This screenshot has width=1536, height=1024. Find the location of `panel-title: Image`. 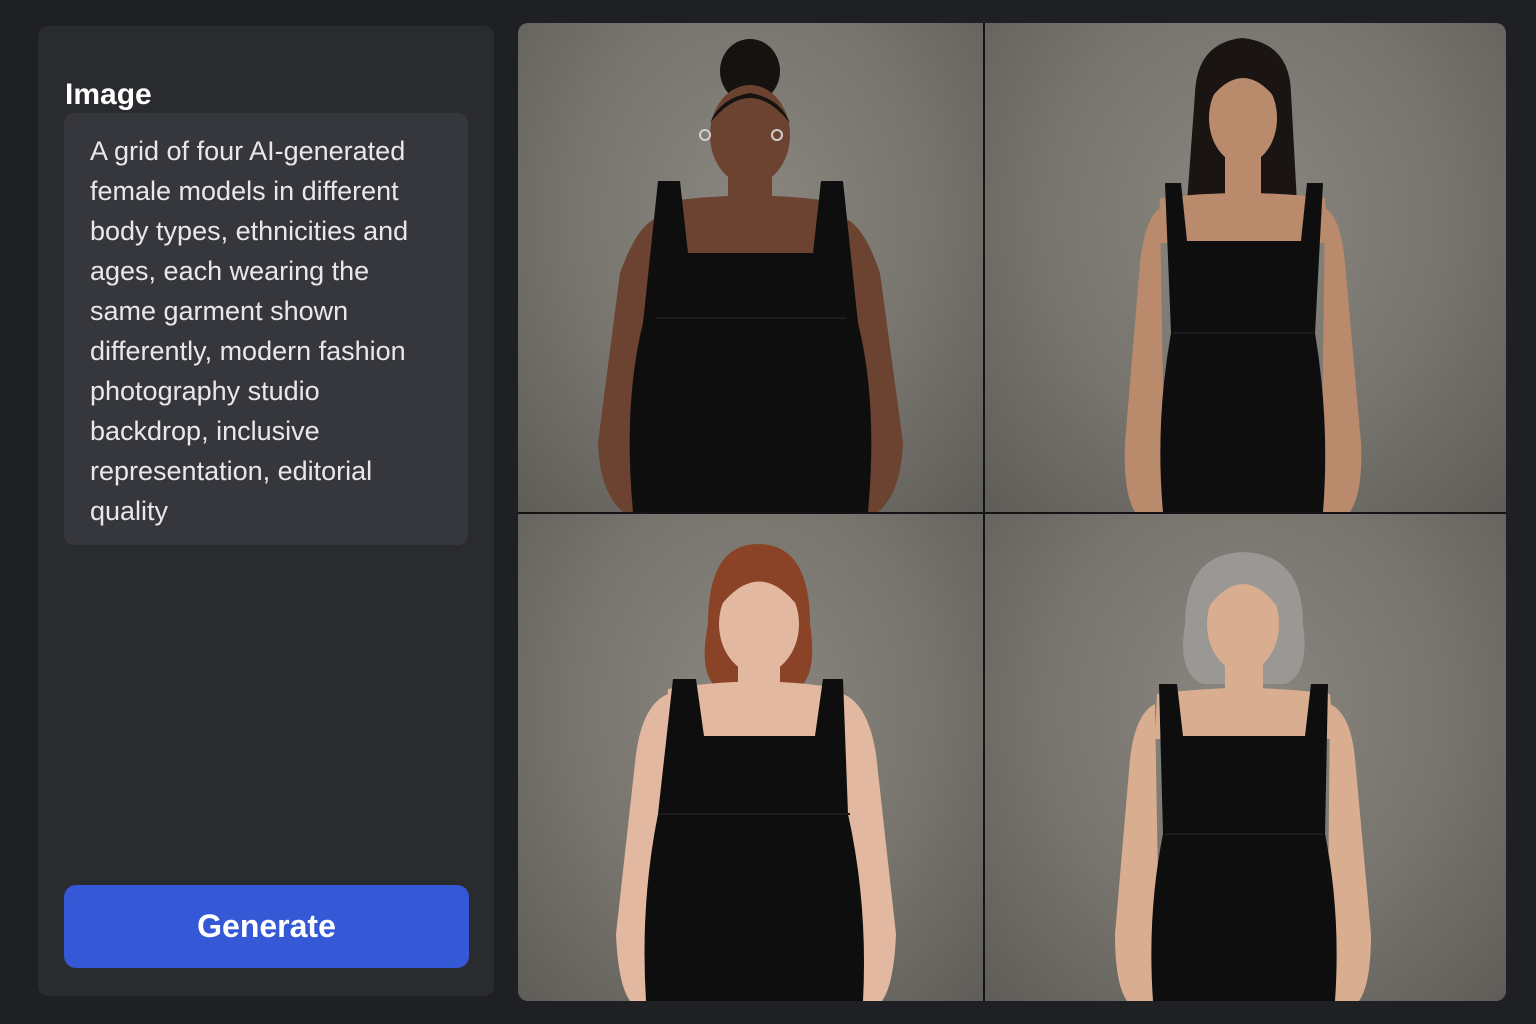

panel-title: Image is located at coordinates (108, 94).